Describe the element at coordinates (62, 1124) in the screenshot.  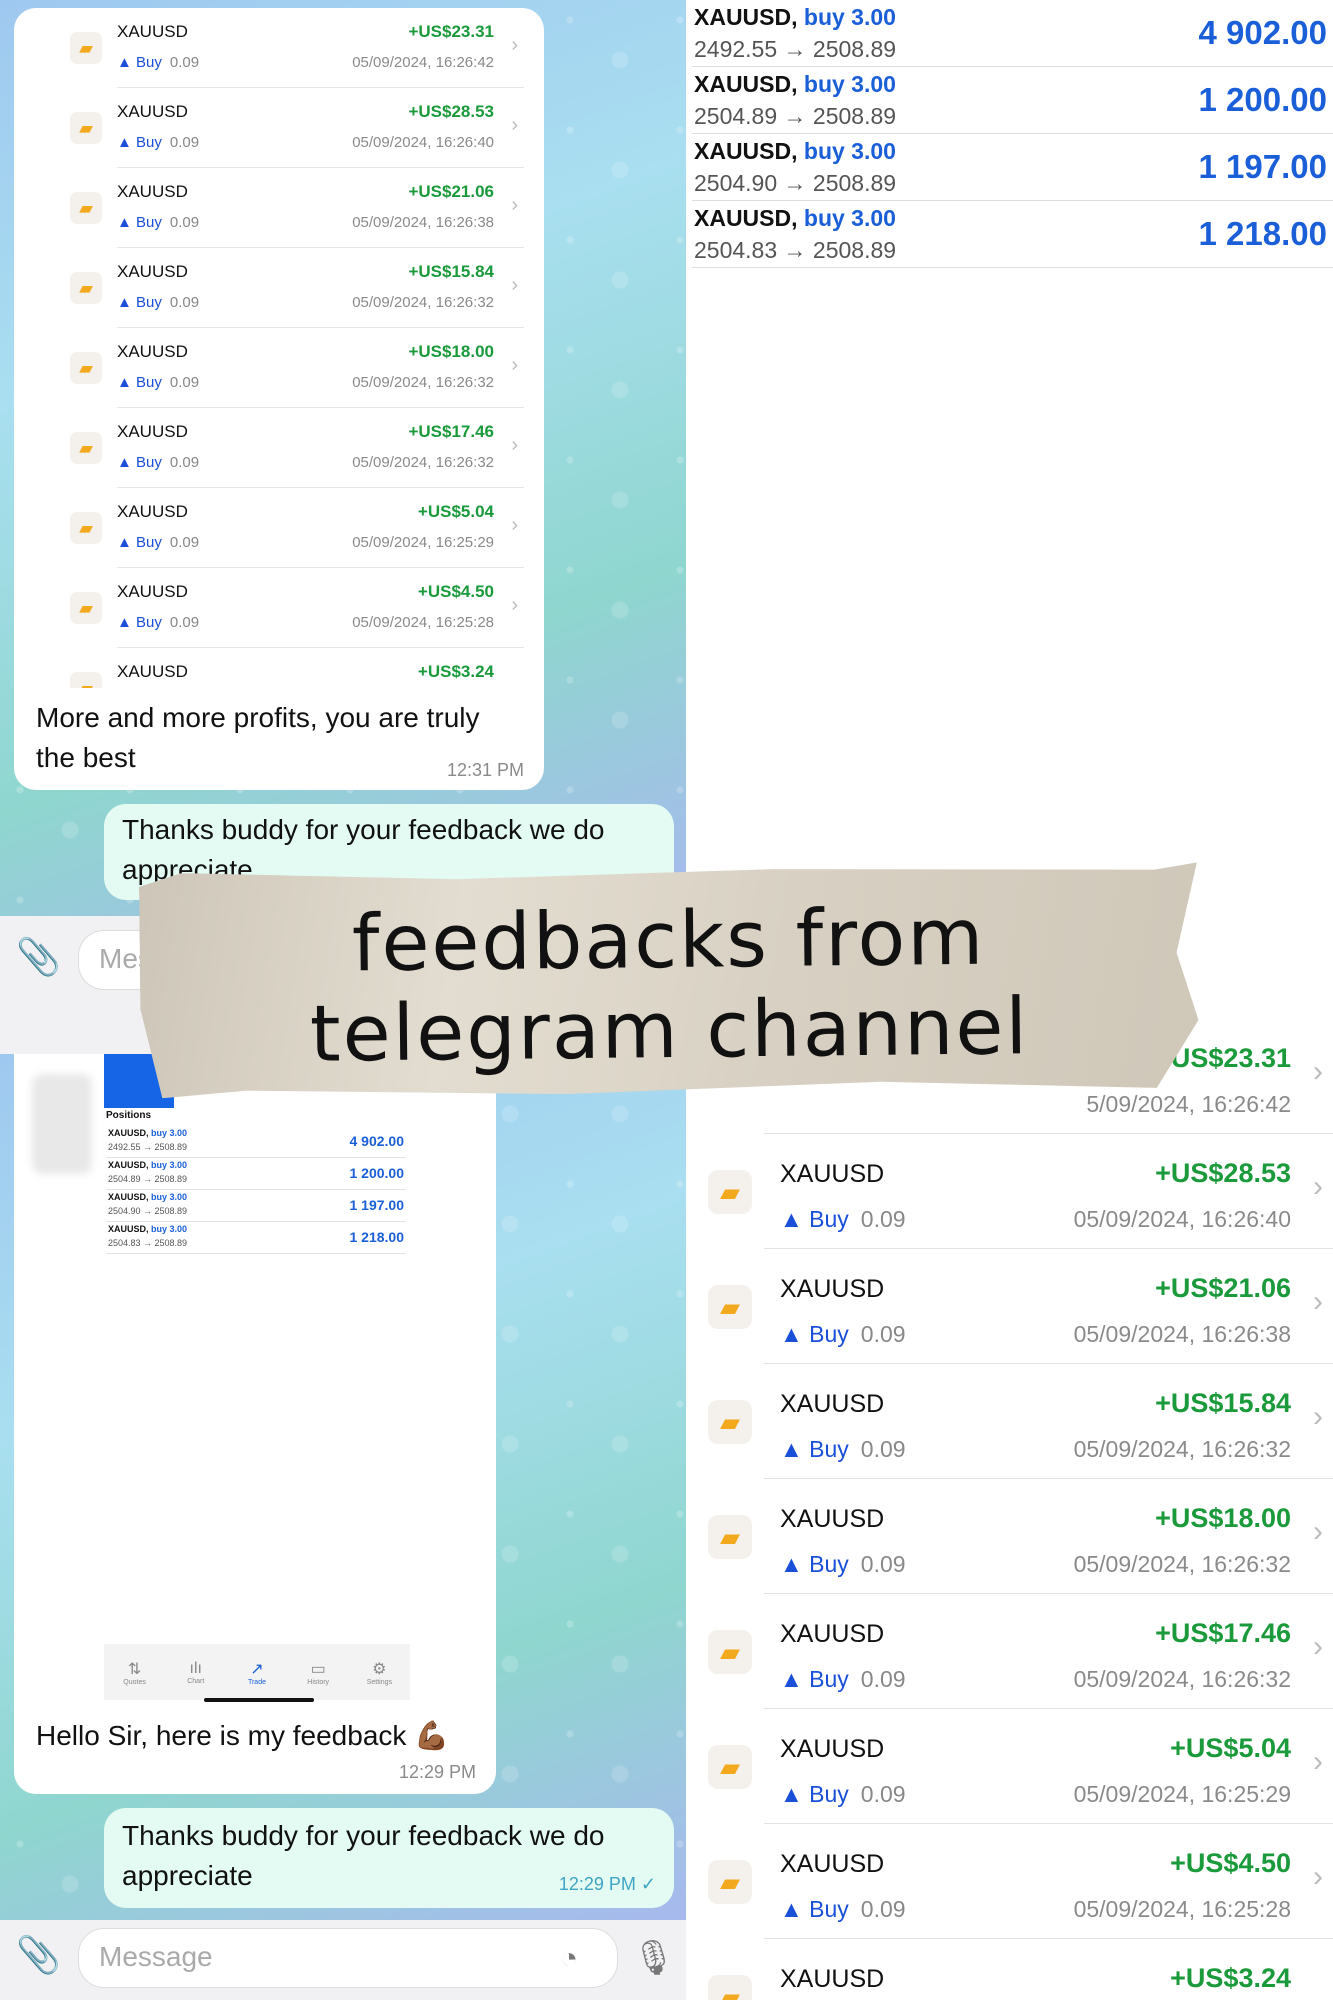
I see `sender-avatar` at that location.